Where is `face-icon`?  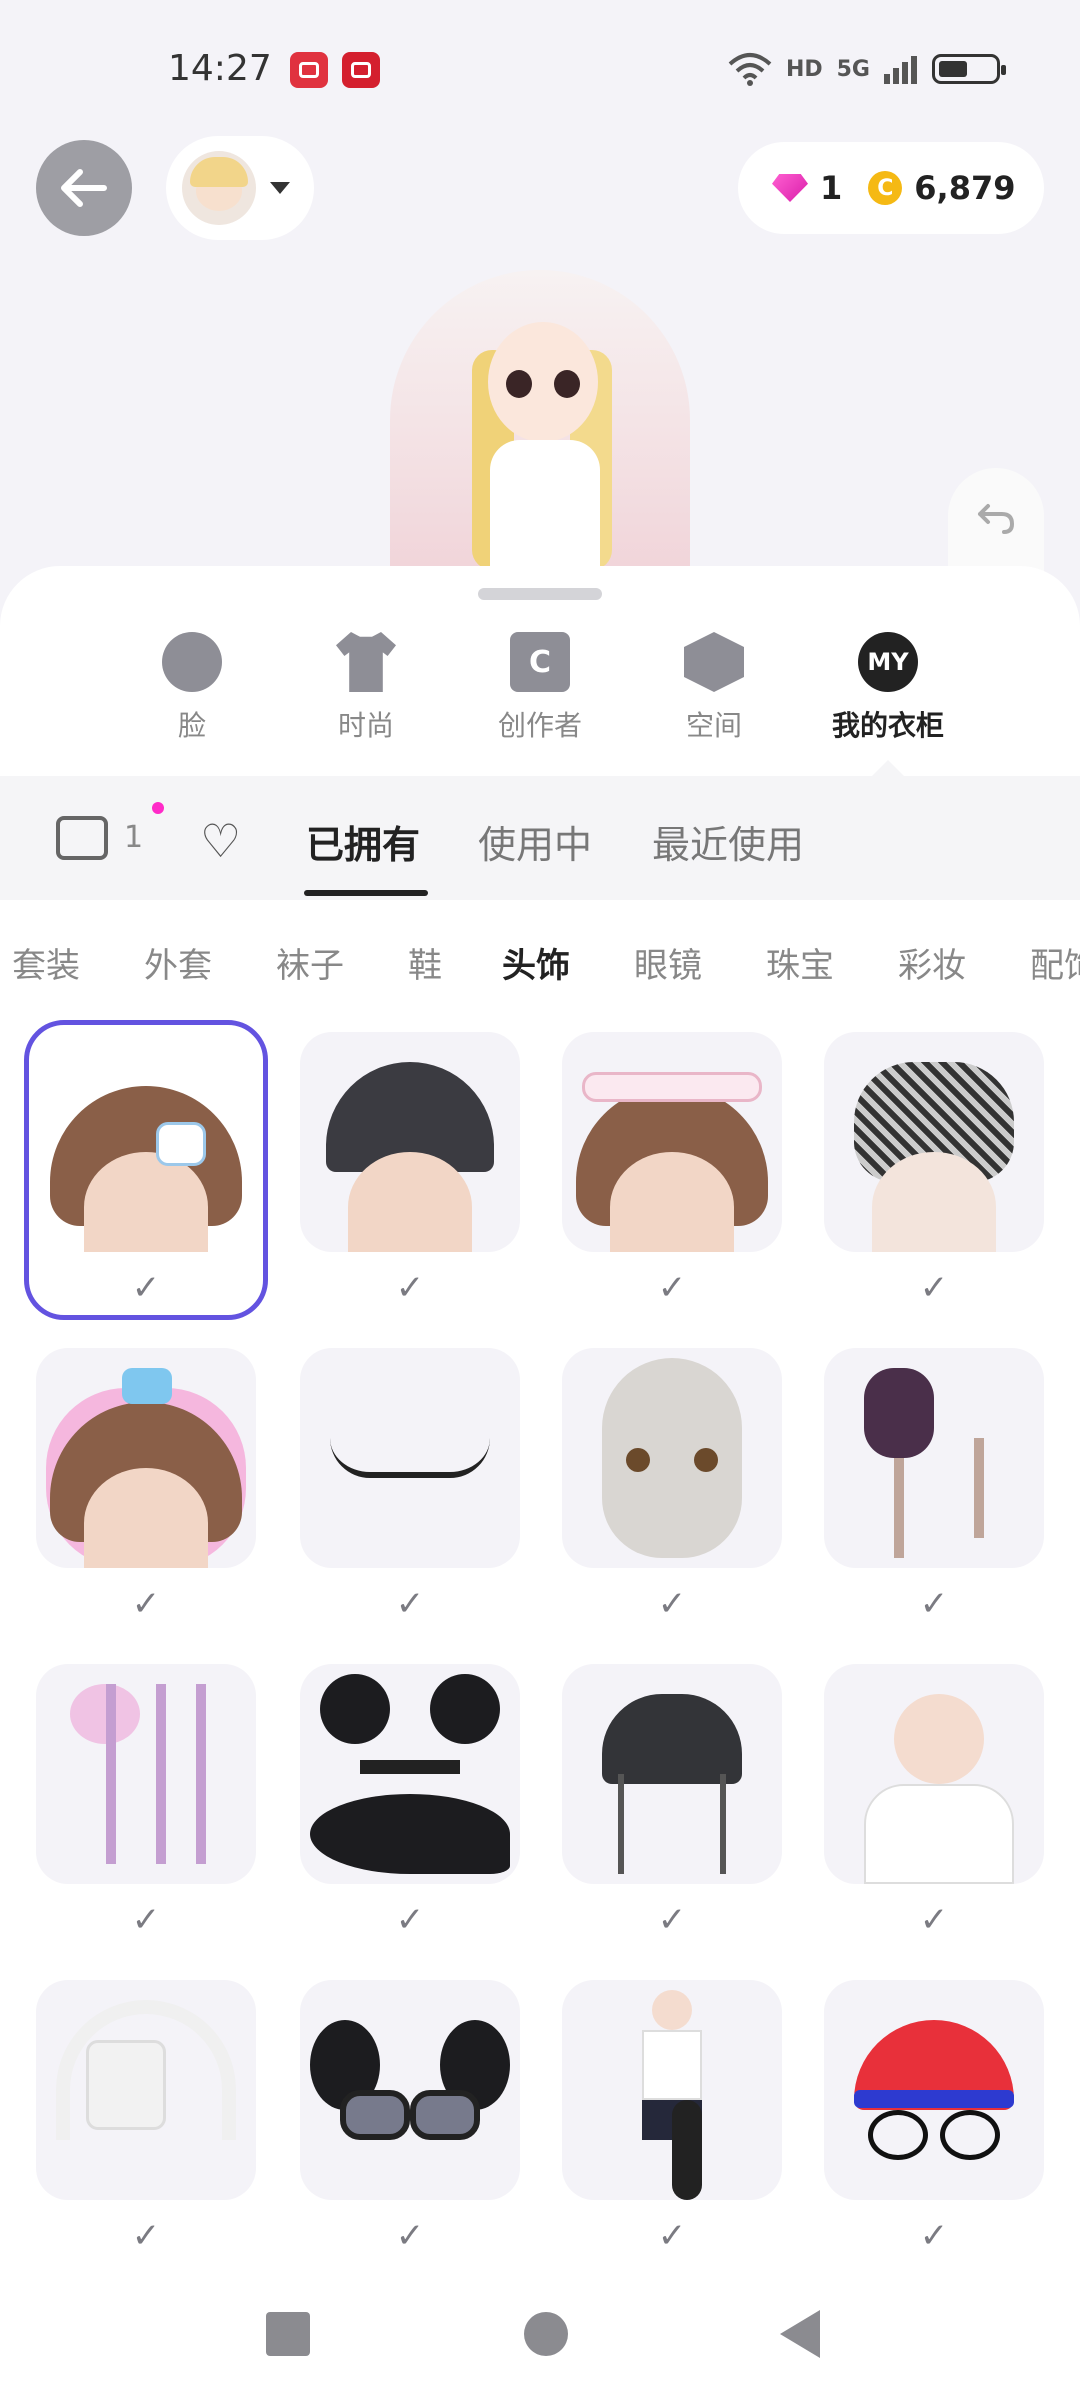 face-icon is located at coordinates (192, 662).